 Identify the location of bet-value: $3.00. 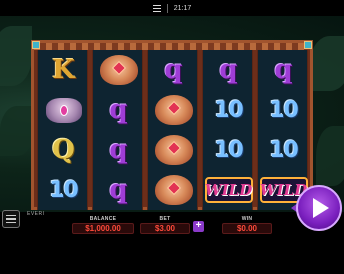
(165, 228).